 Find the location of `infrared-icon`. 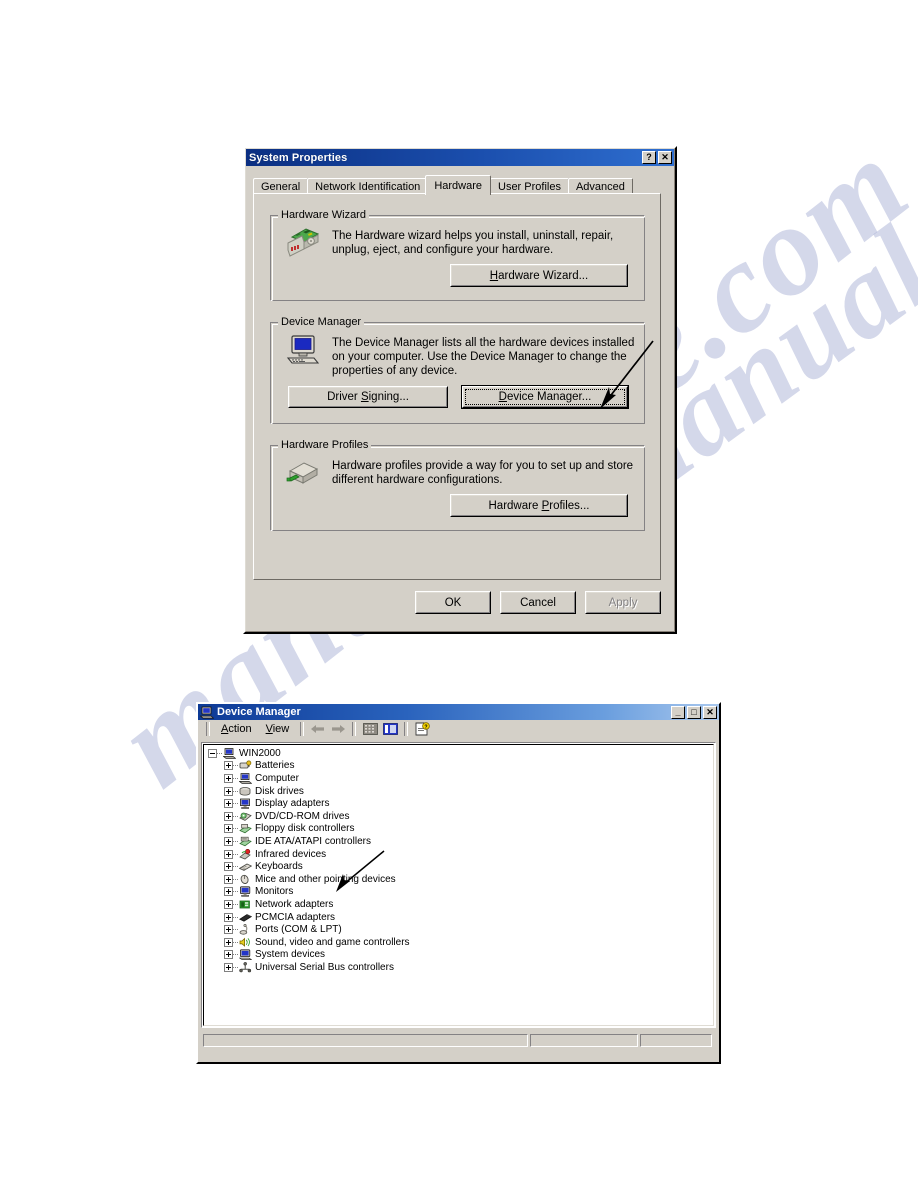

infrared-icon is located at coordinates (245, 854).